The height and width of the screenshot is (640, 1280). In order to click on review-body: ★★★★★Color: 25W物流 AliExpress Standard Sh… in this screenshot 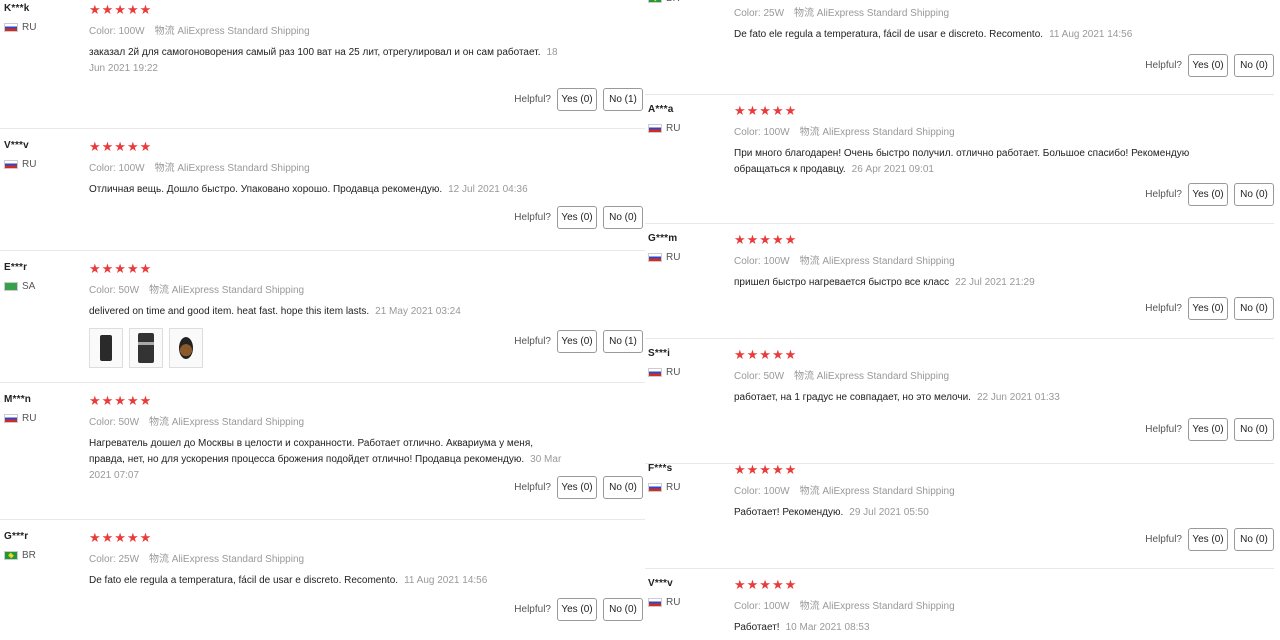, I will do `click(1004, 21)`.